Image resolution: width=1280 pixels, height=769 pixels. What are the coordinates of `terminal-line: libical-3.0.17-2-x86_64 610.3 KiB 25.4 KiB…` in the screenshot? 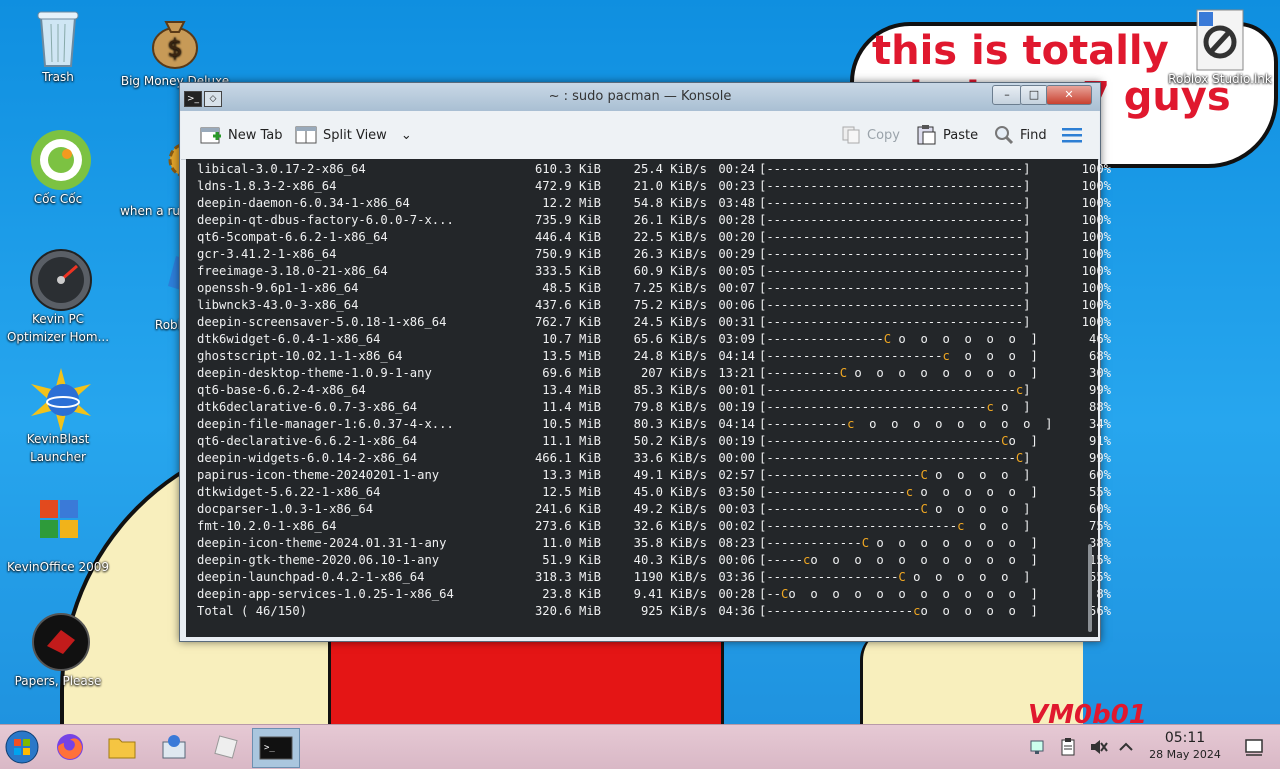 It's located at (654, 169).